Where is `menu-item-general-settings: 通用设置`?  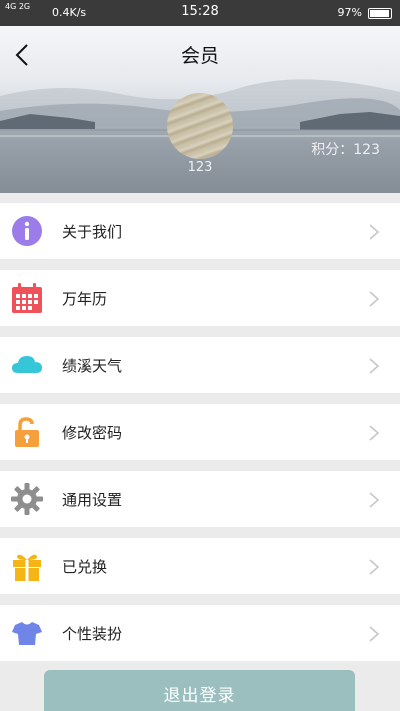 menu-item-general-settings: 通用设置 is located at coordinates (200, 499).